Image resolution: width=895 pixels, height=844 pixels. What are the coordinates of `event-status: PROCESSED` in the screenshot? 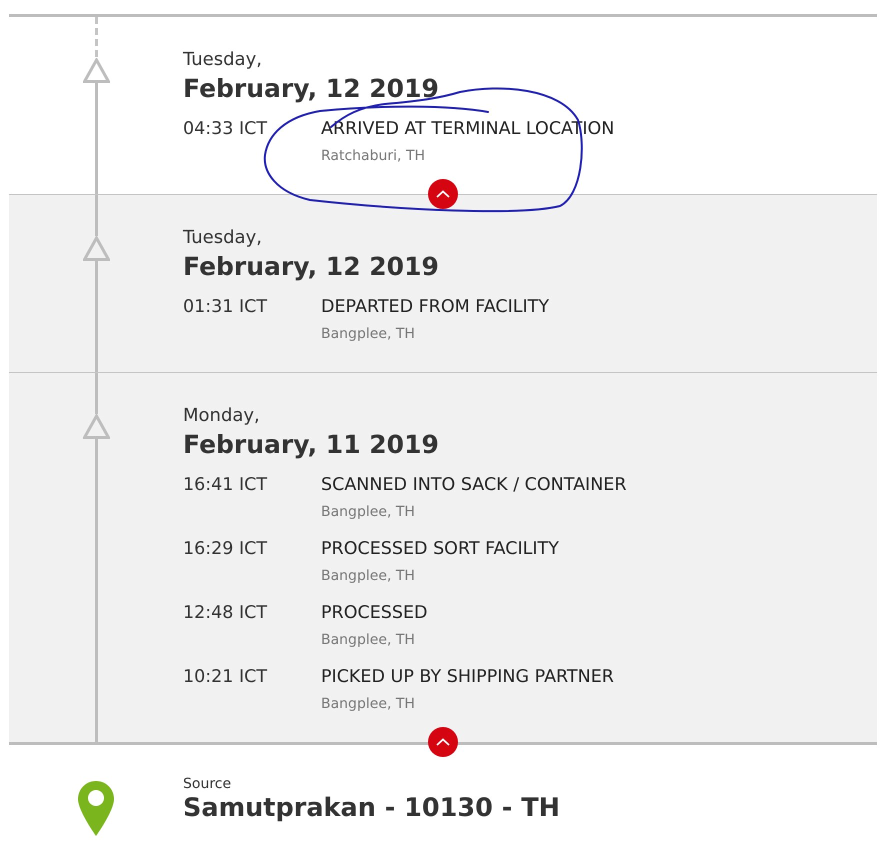 It's located at (374, 613).